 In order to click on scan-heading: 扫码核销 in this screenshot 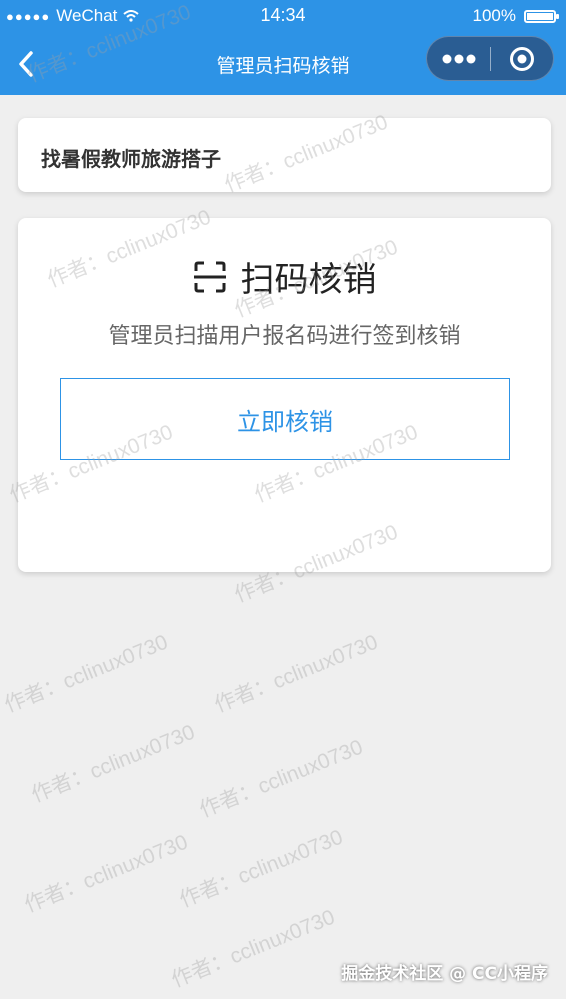, I will do `click(284, 276)`.